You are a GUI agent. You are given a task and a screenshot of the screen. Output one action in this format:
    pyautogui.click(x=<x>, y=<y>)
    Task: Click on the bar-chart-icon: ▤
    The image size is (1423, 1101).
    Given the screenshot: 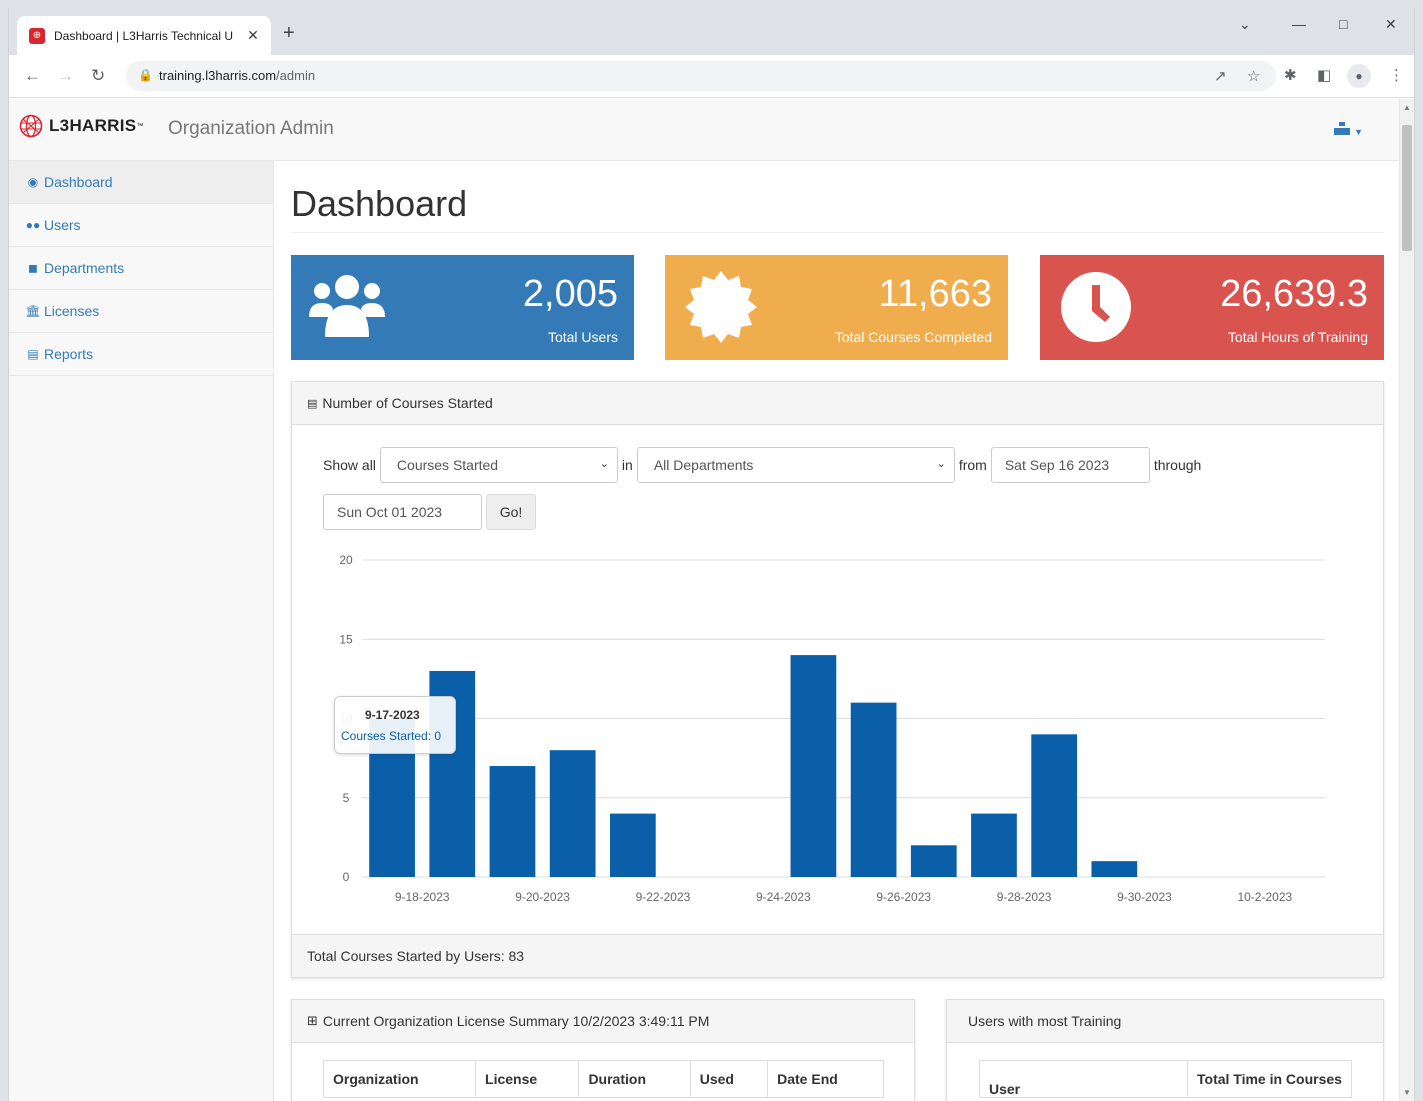 What is the action you would take?
    pyautogui.click(x=33, y=354)
    